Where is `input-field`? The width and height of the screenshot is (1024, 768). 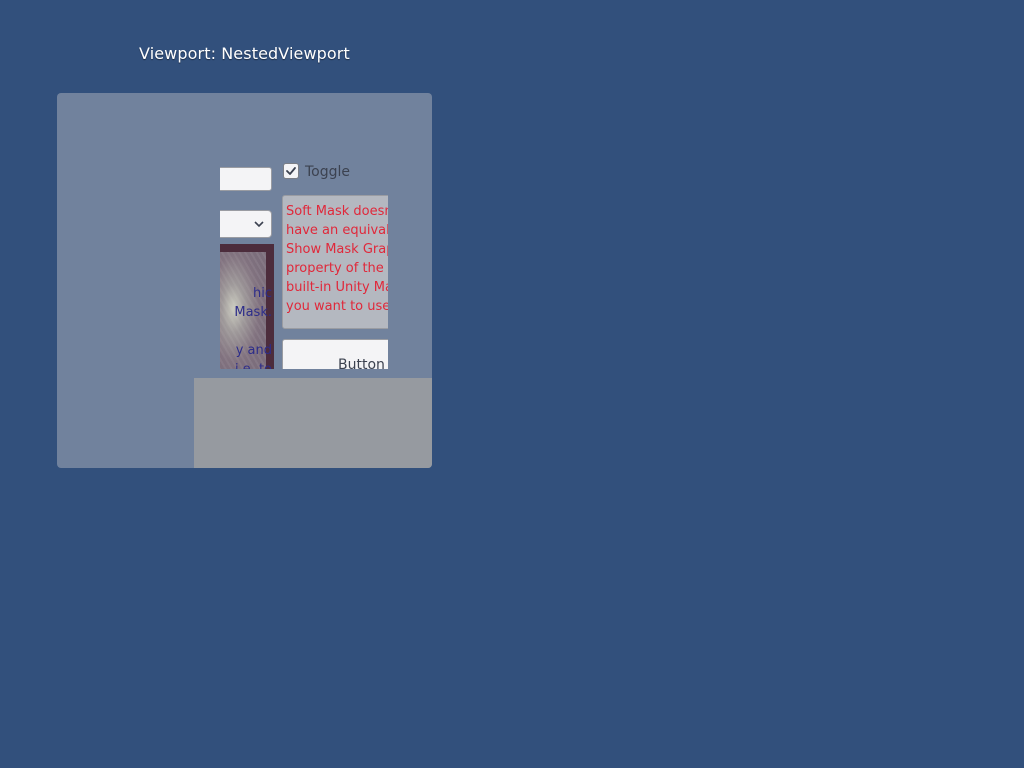
input-field is located at coordinates (246, 179).